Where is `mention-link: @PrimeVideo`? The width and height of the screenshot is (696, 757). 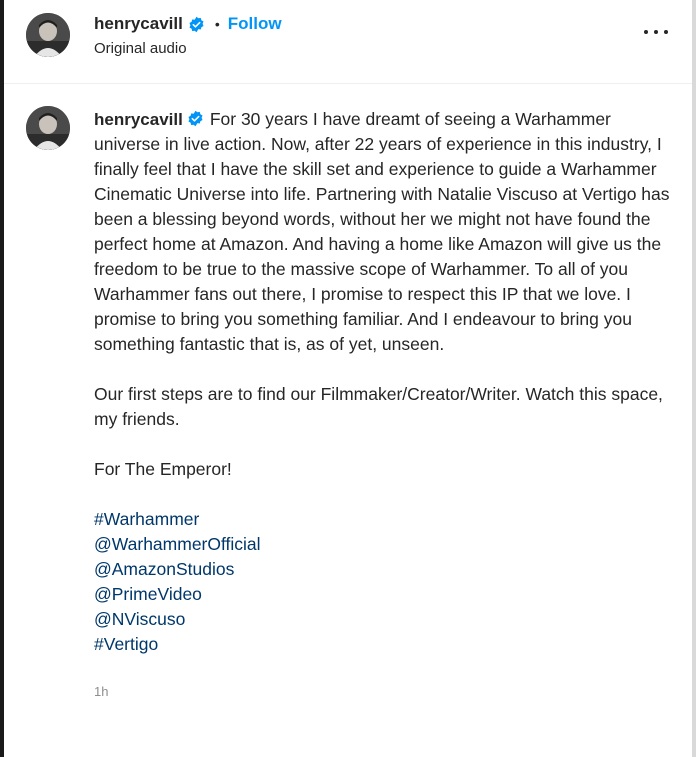 mention-link: @PrimeVideo is located at coordinates (384, 594).